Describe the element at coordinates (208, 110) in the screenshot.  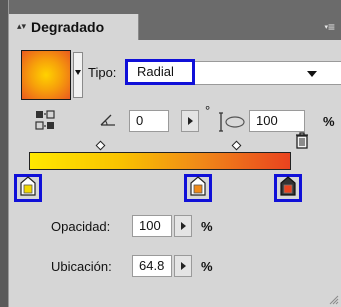
I see `degree-symbol: °` at that location.